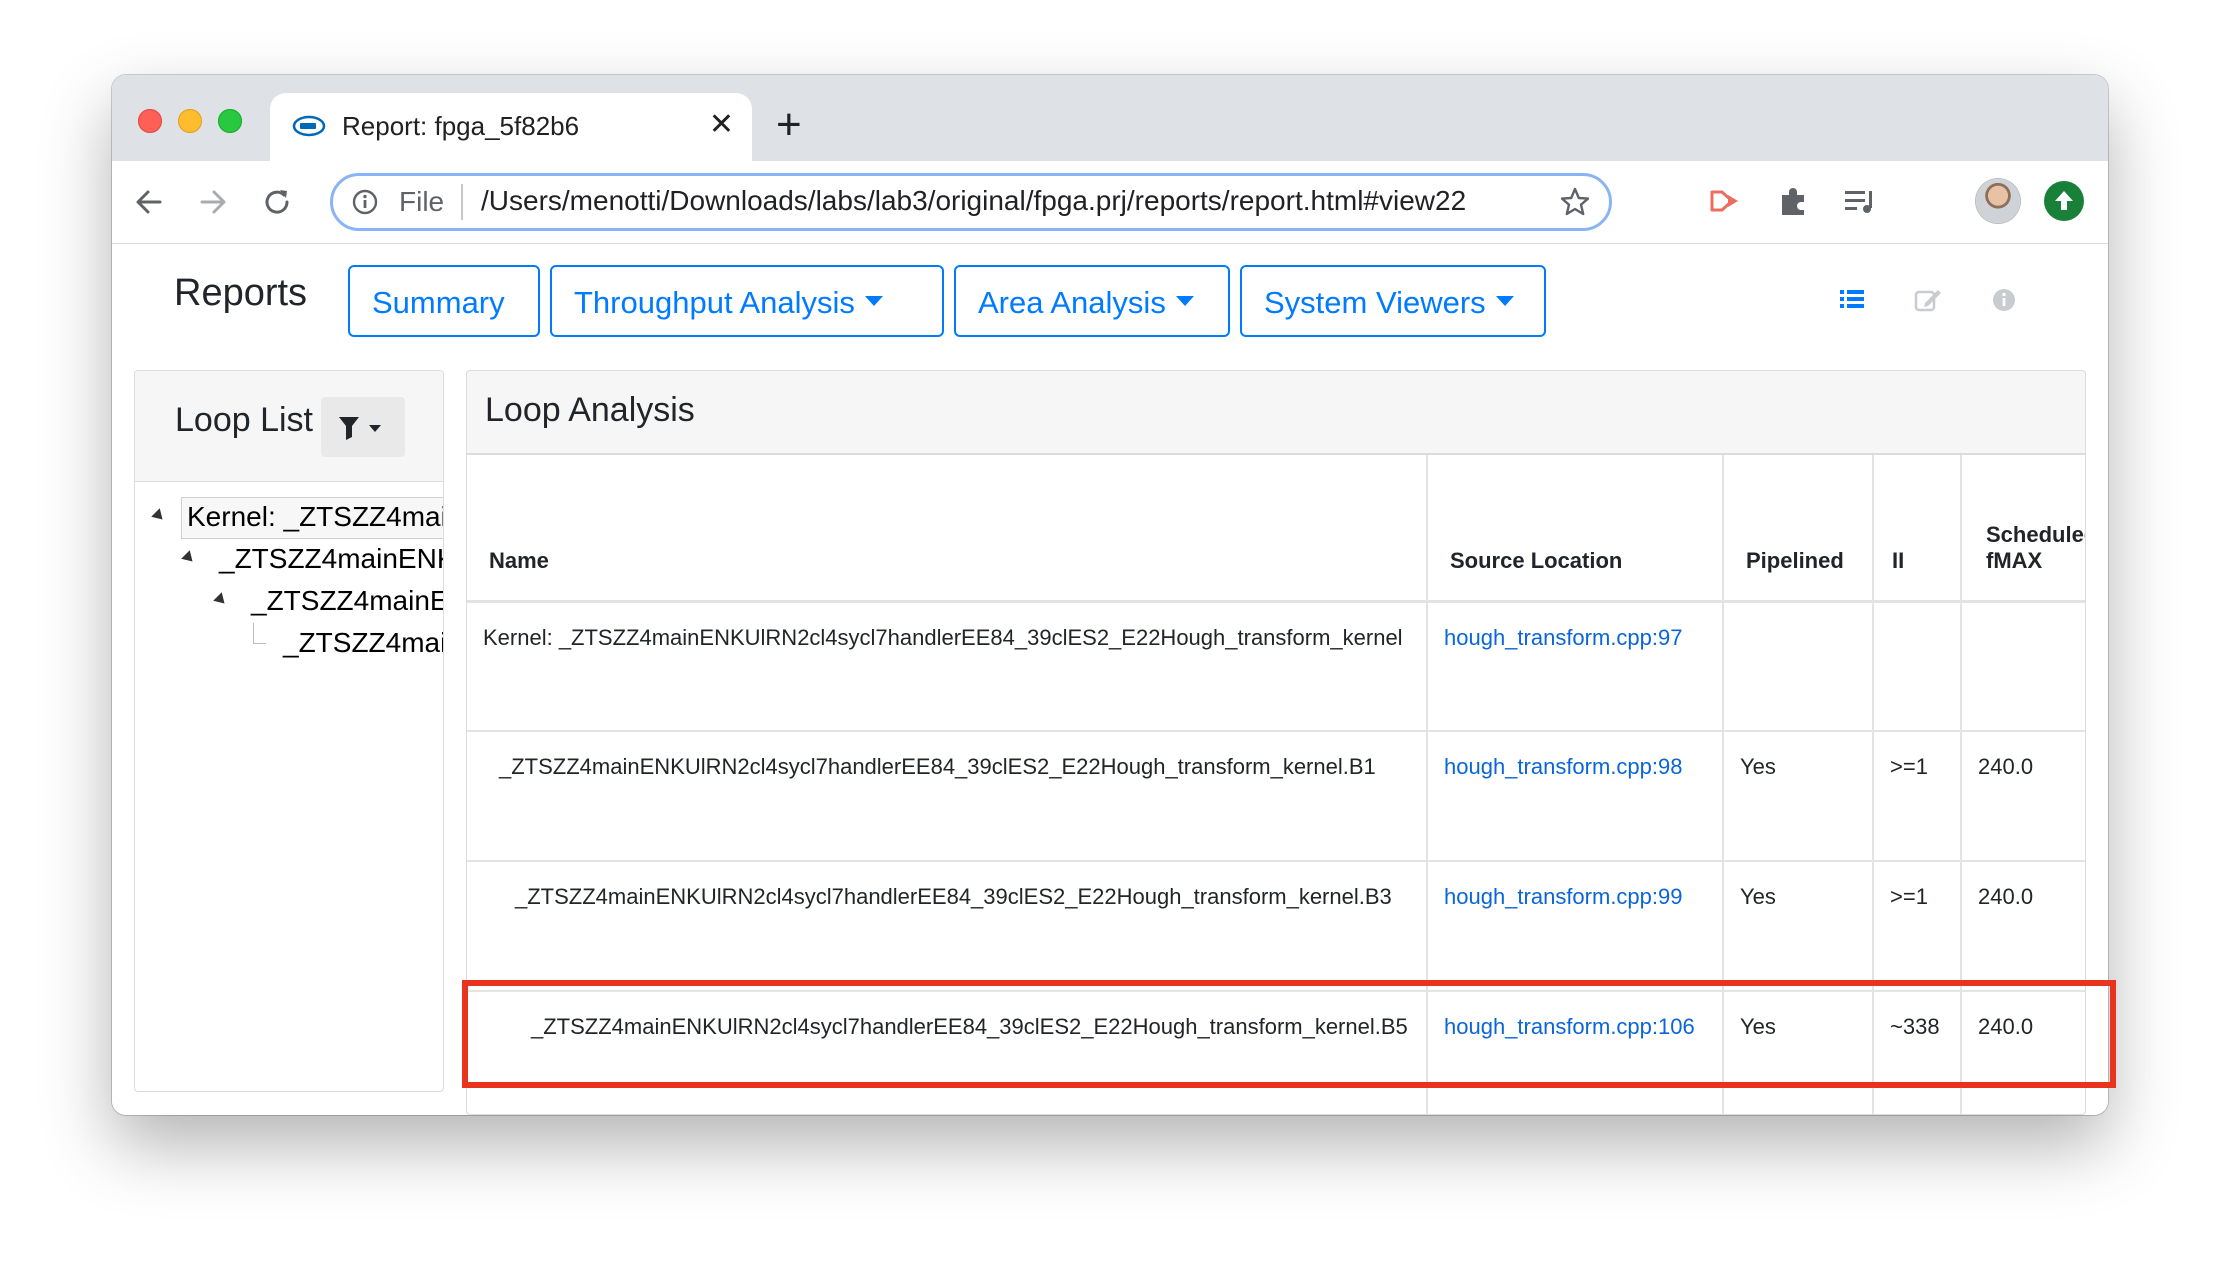 Image resolution: width=2214 pixels, height=1262 pixels. What do you see at coordinates (1998, 201) in the screenshot?
I see `profile-avatar` at bounding box center [1998, 201].